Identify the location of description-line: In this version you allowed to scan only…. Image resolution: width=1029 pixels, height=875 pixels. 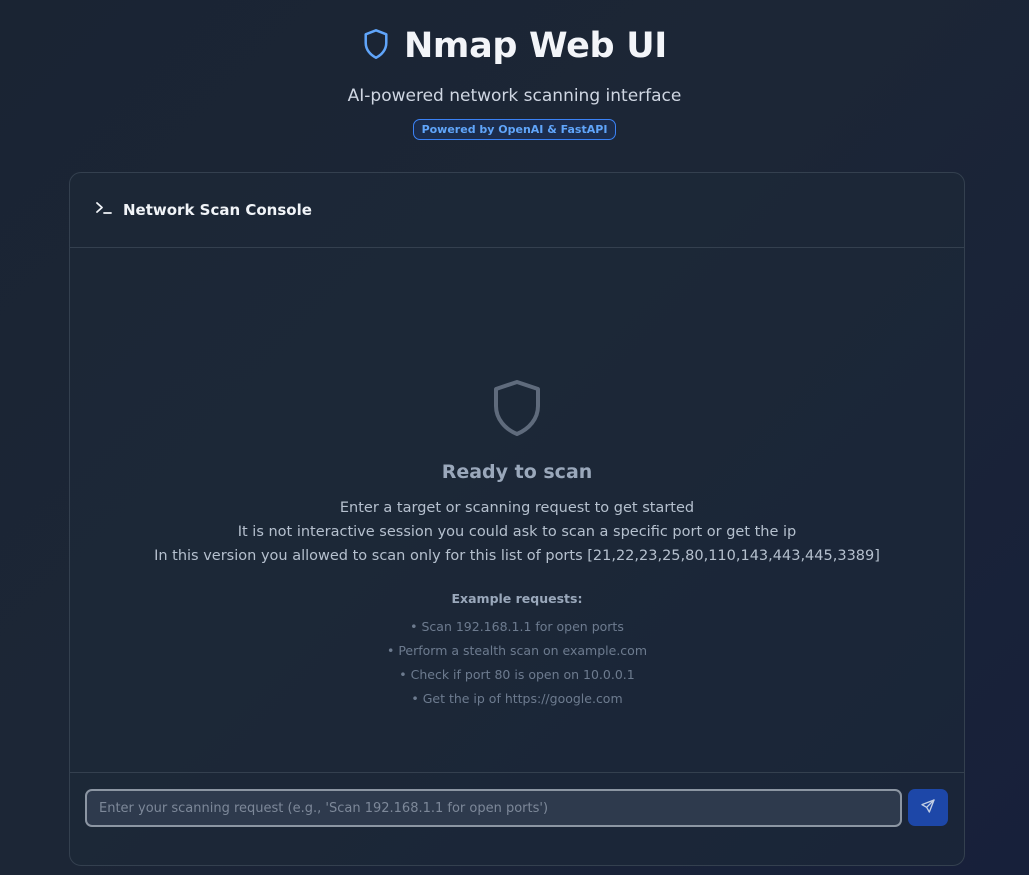
(517, 556).